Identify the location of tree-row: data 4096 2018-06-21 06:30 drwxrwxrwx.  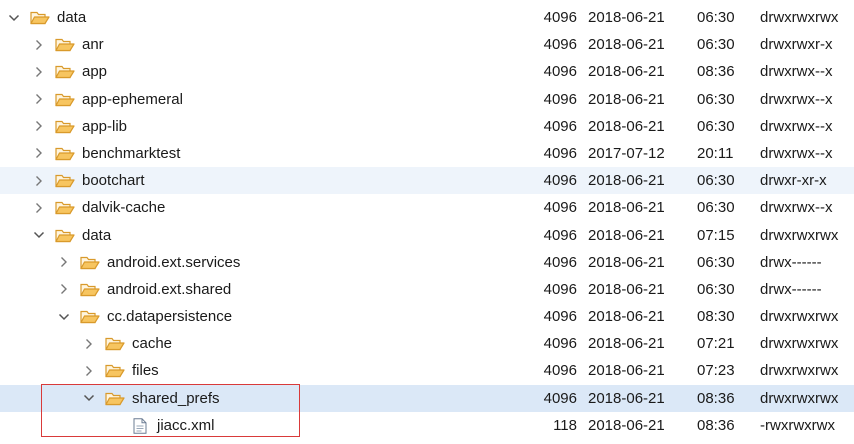
(427, 17).